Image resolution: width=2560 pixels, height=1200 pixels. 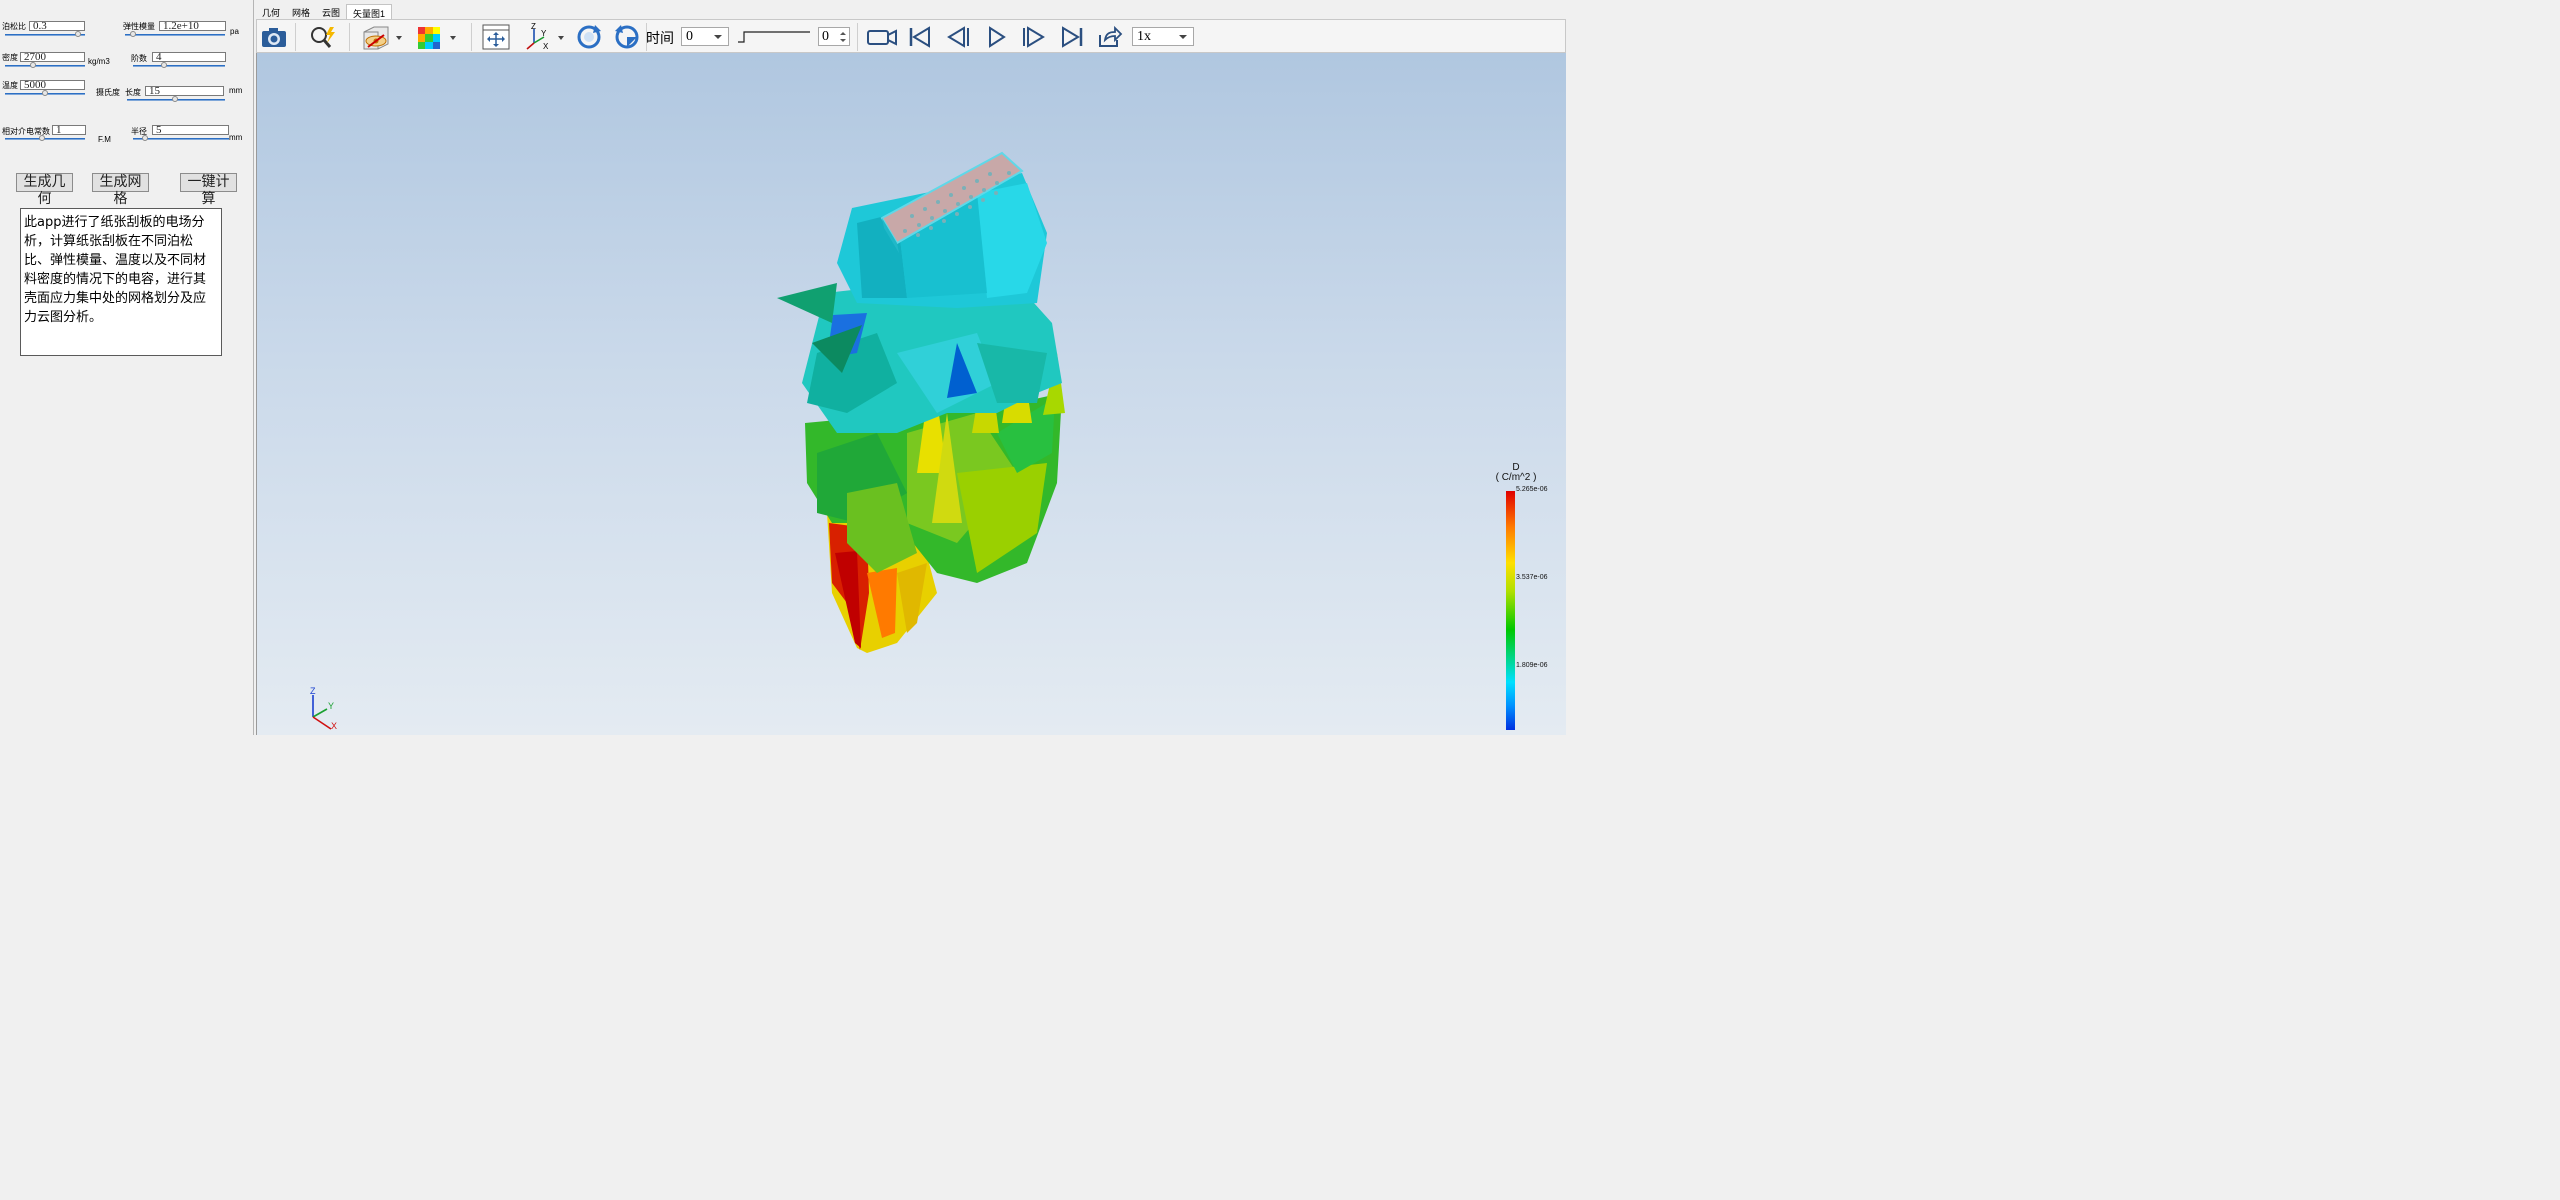 What do you see at coordinates (271, 12) in the screenshot?
I see `tab-geometry: 几何` at bounding box center [271, 12].